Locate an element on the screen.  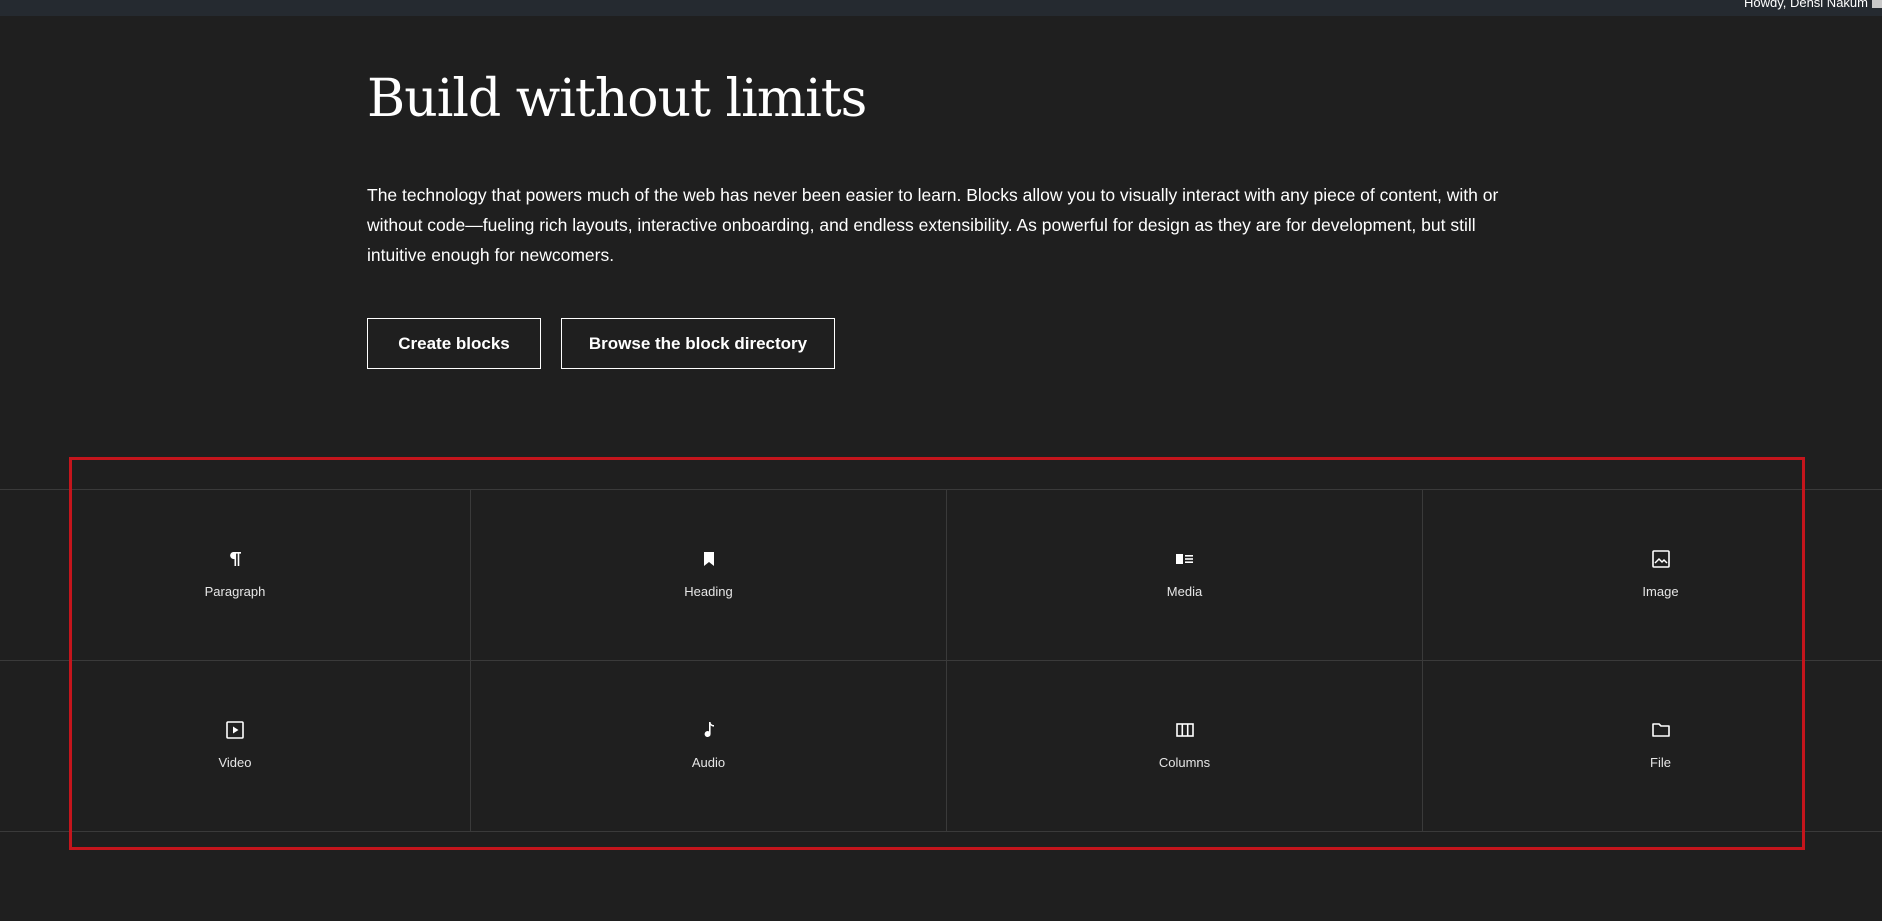
block-heading: Heading is located at coordinates (708, 575).